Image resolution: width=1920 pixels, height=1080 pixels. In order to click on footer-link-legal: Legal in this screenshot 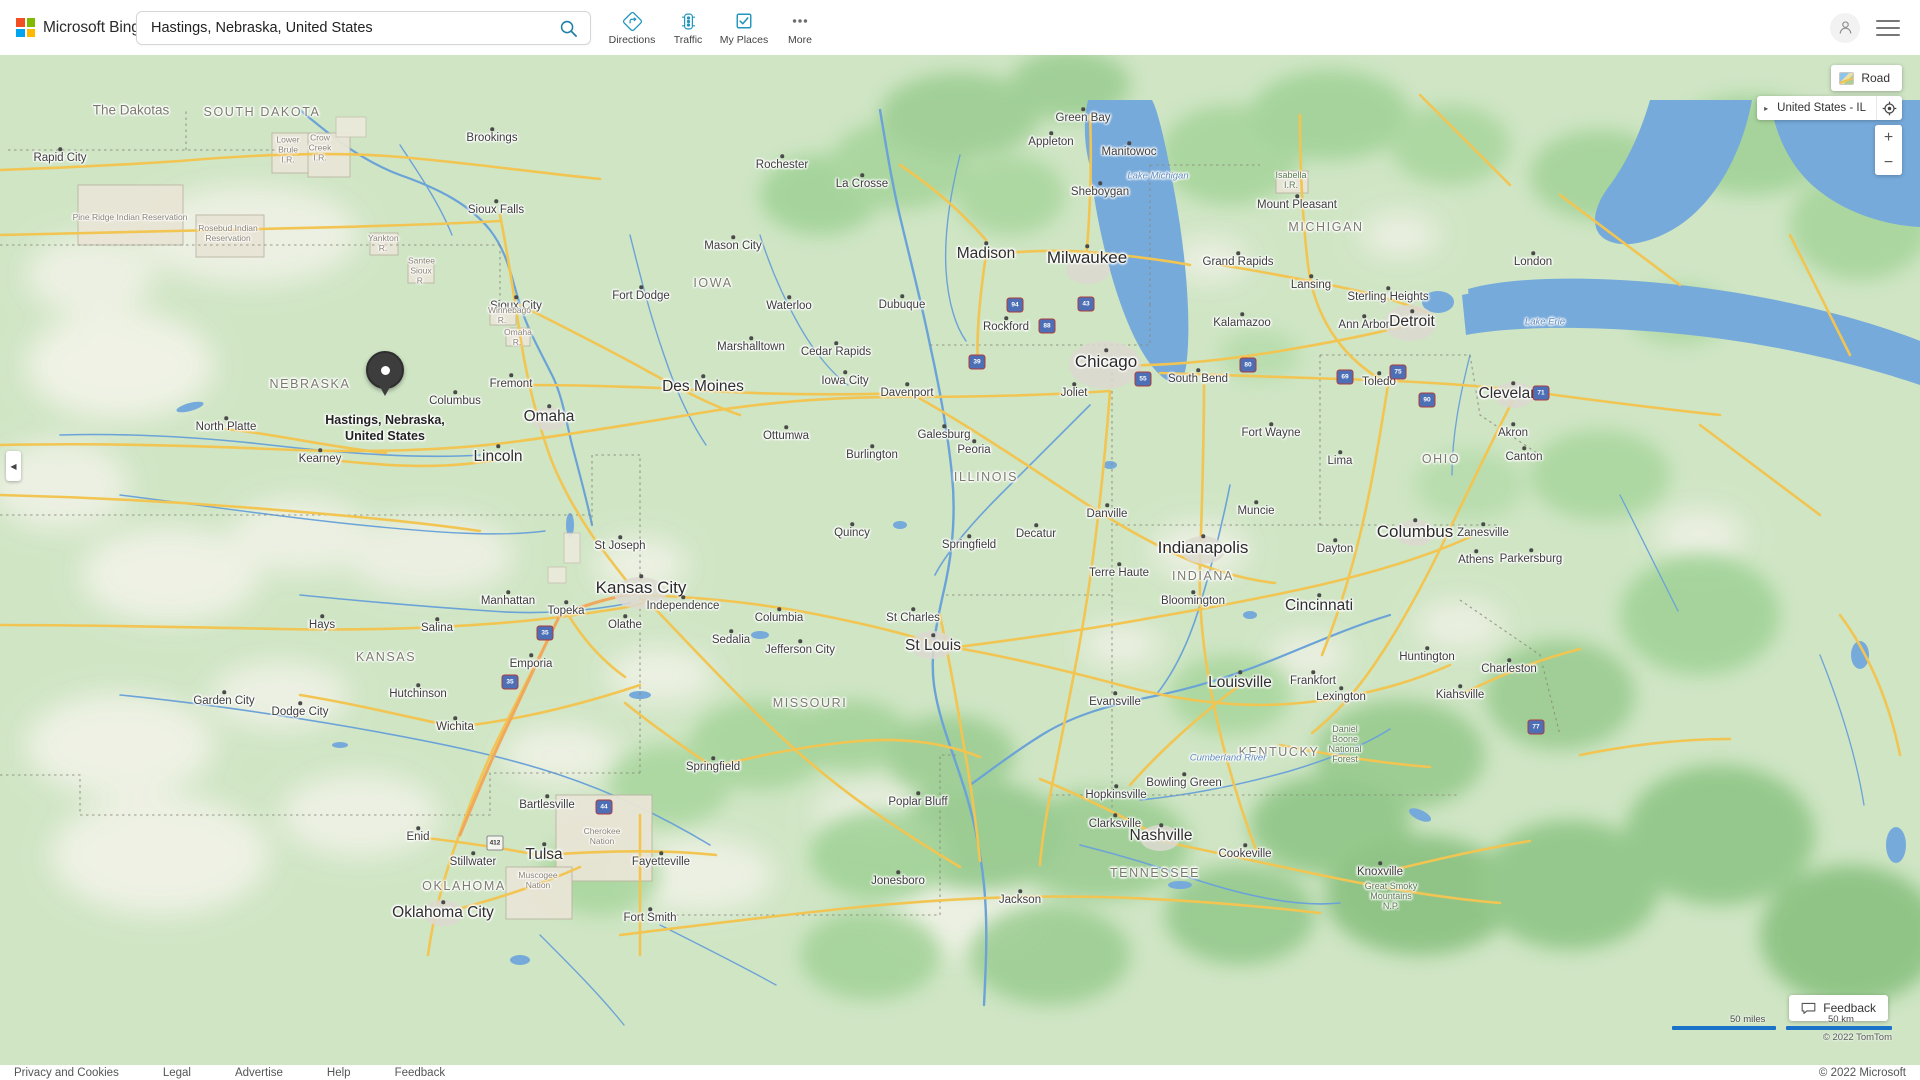, I will do `click(177, 1073)`.